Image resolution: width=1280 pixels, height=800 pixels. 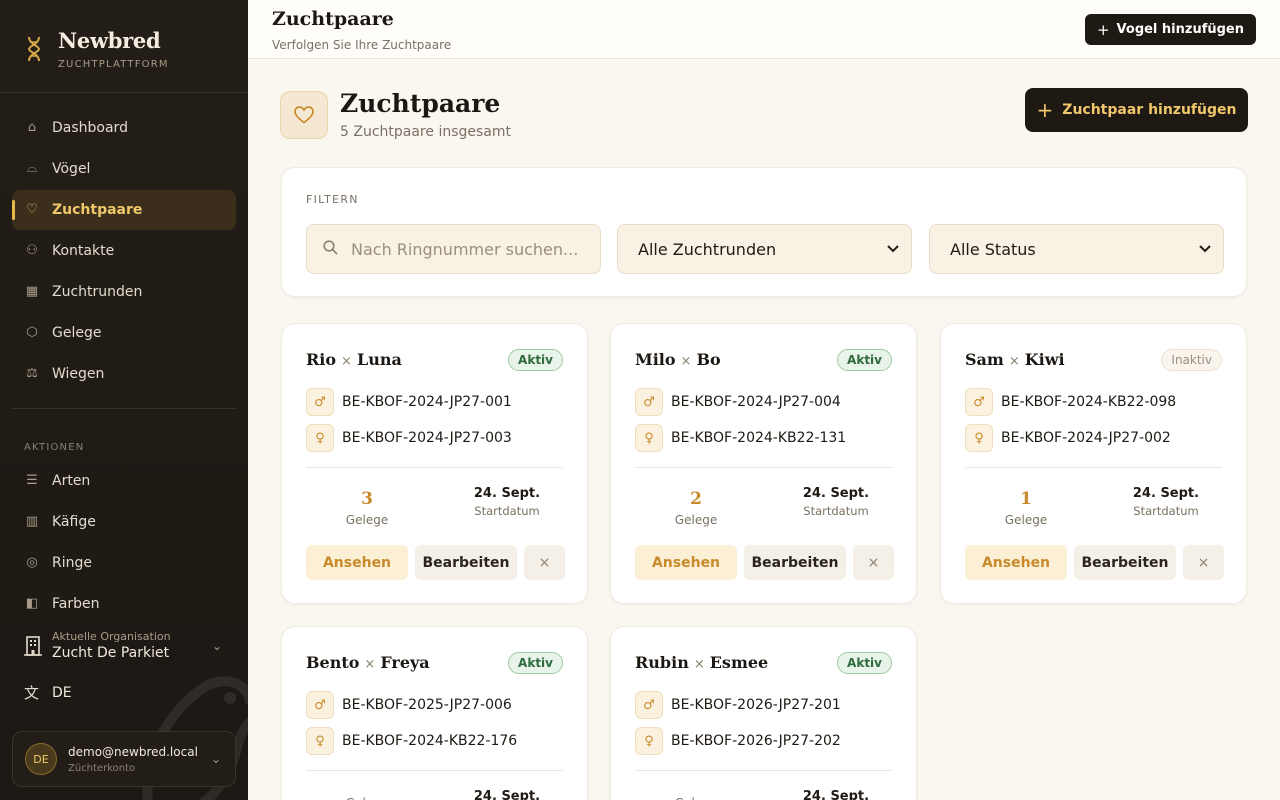 What do you see at coordinates (48, 692) in the screenshot?
I see `language-switcher: 文 DE` at bounding box center [48, 692].